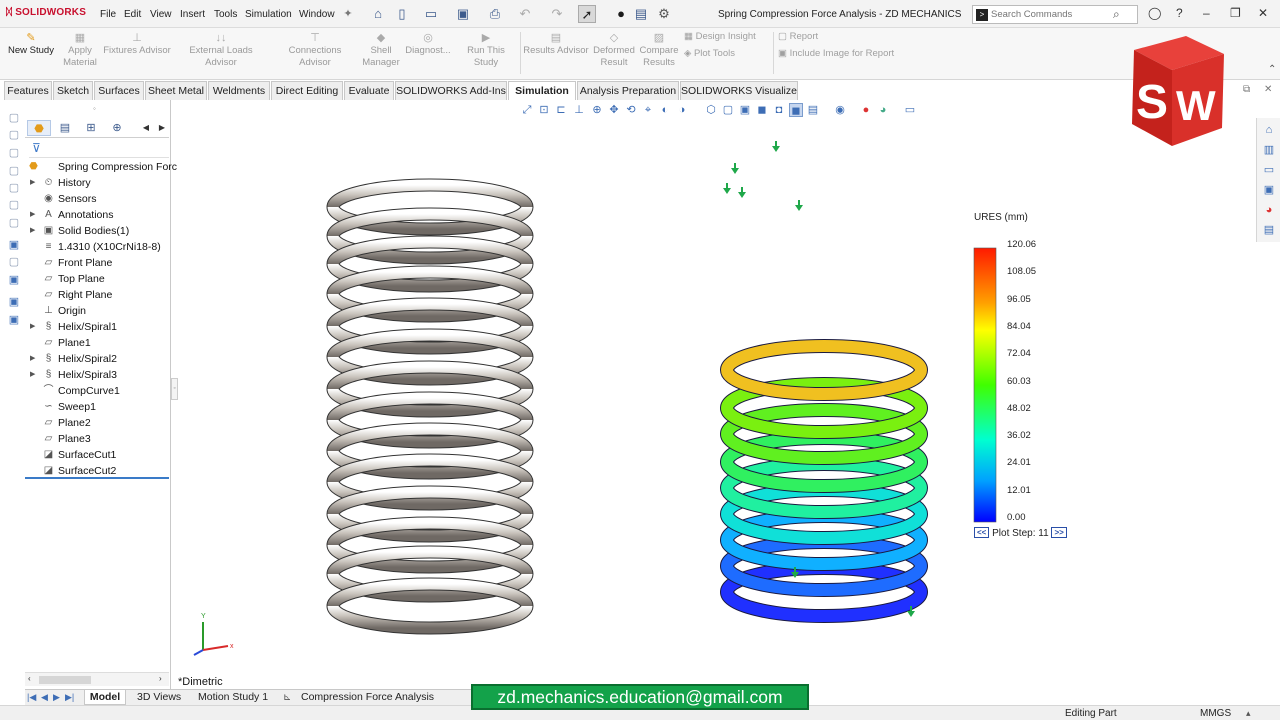 The image size is (1280, 720). I want to click on strip-icon-1: ▢, so click(14, 118).